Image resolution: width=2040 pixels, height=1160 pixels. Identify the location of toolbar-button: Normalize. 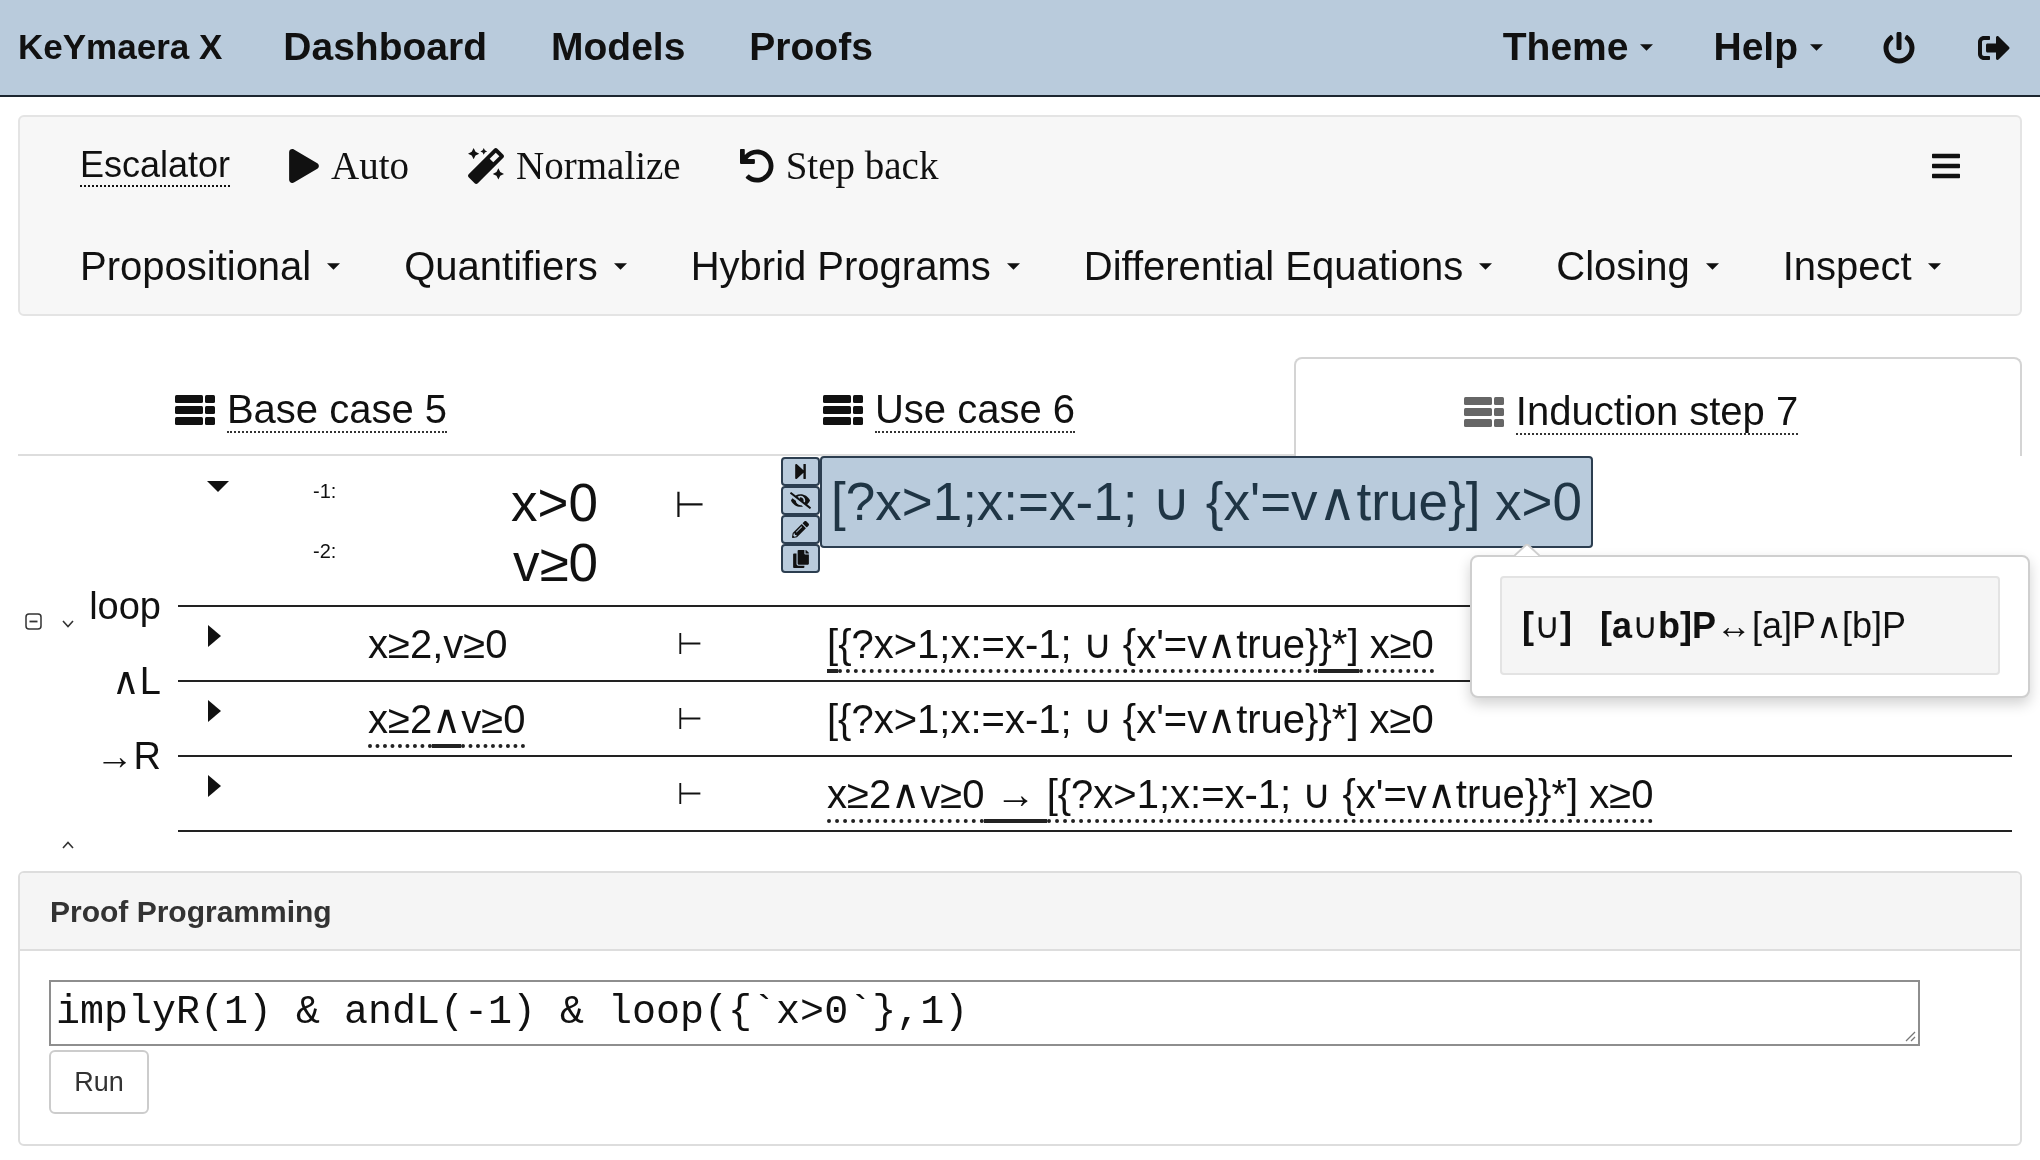
(574, 166).